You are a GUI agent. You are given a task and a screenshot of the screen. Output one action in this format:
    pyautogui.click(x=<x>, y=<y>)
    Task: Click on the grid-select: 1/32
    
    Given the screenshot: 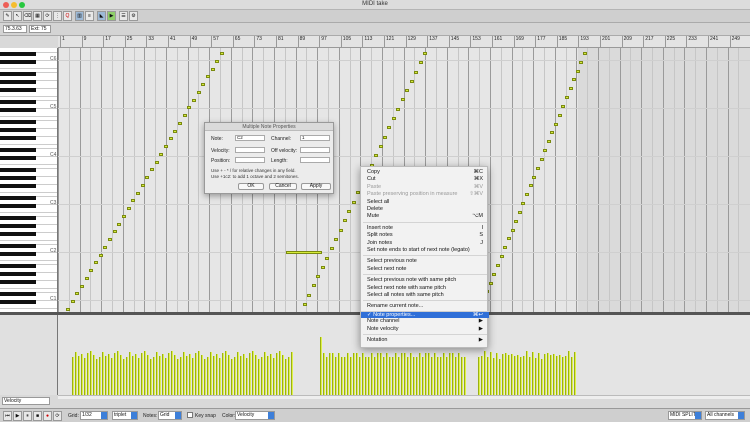 What is the action you would take?
    pyautogui.click(x=94, y=415)
    